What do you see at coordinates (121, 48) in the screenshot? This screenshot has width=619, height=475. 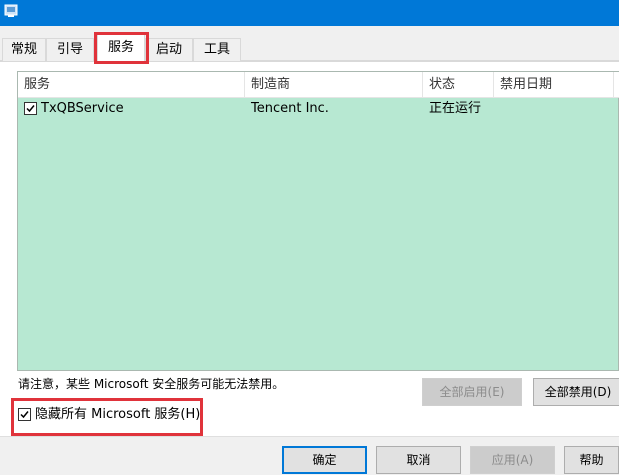 I see `tab-services: 服务` at bounding box center [121, 48].